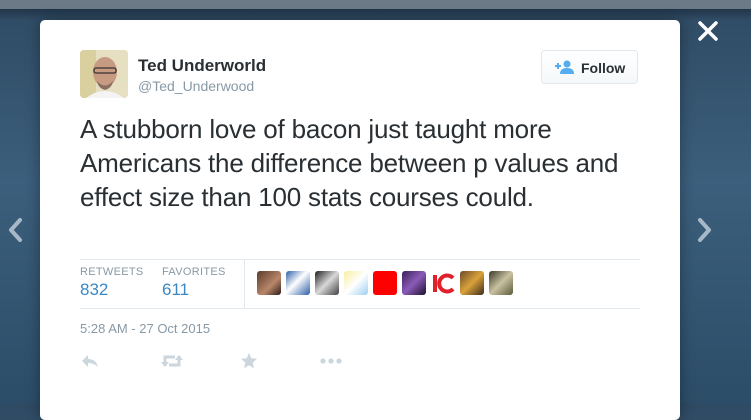 This screenshot has height=420, width=751. Describe the element at coordinates (202, 66) in the screenshot. I see `display-name: Ted Underworld` at that location.